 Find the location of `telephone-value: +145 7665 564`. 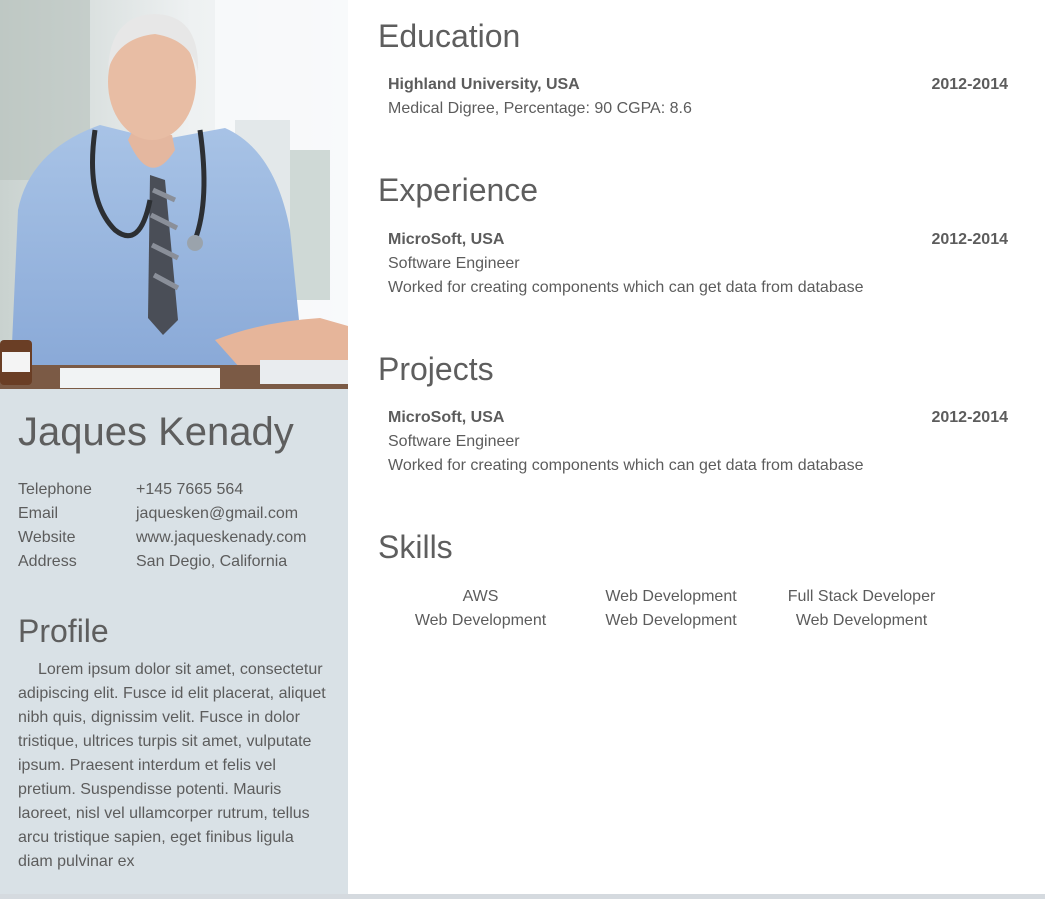

telephone-value: +145 7665 564 is located at coordinates (190, 489).